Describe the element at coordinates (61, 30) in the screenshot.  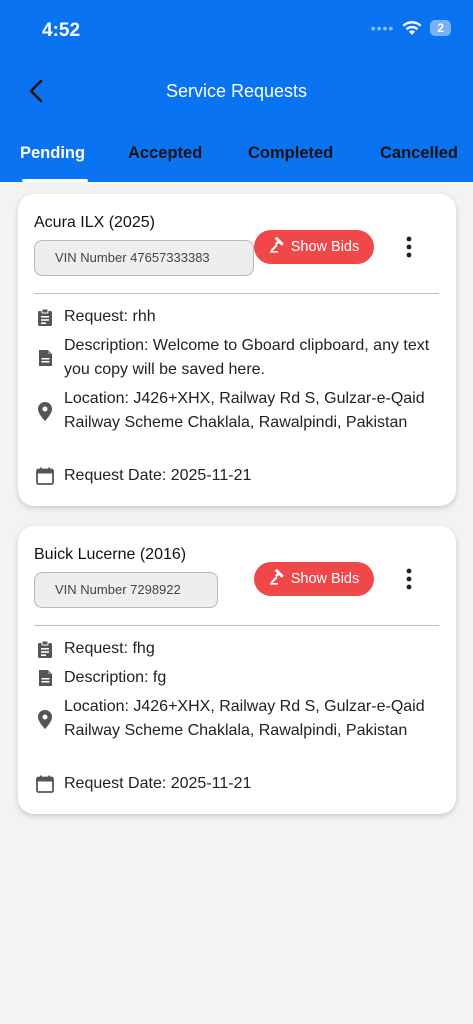
I see `status-time: 4:52` at that location.